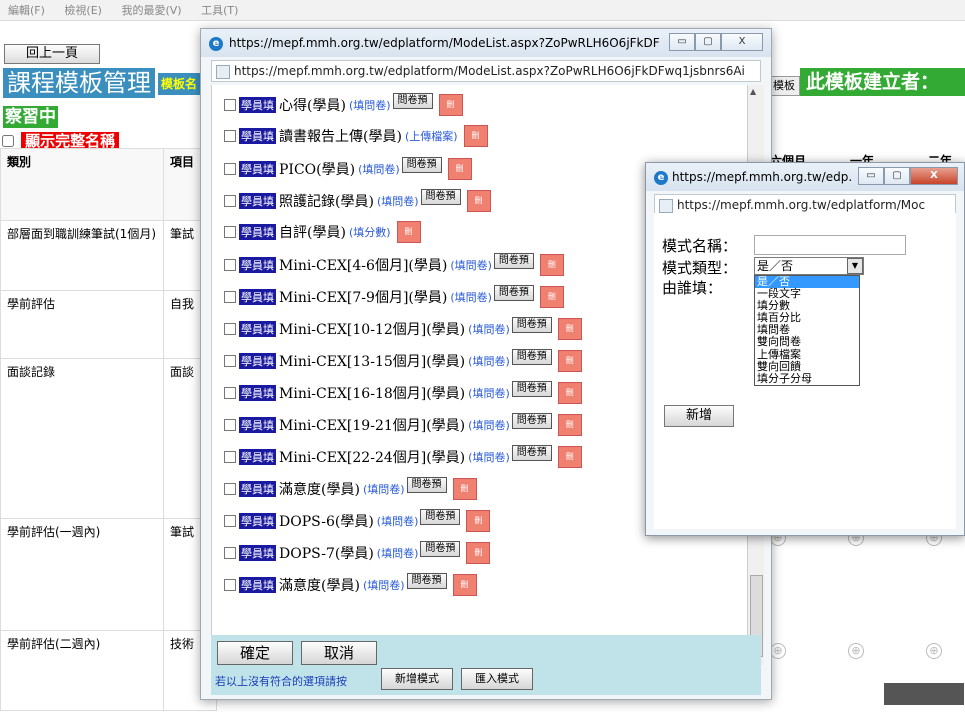 This screenshot has width=965, height=723. What do you see at coordinates (830, 245) in the screenshot?
I see `mode-name-input` at bounding box center [830, 245].